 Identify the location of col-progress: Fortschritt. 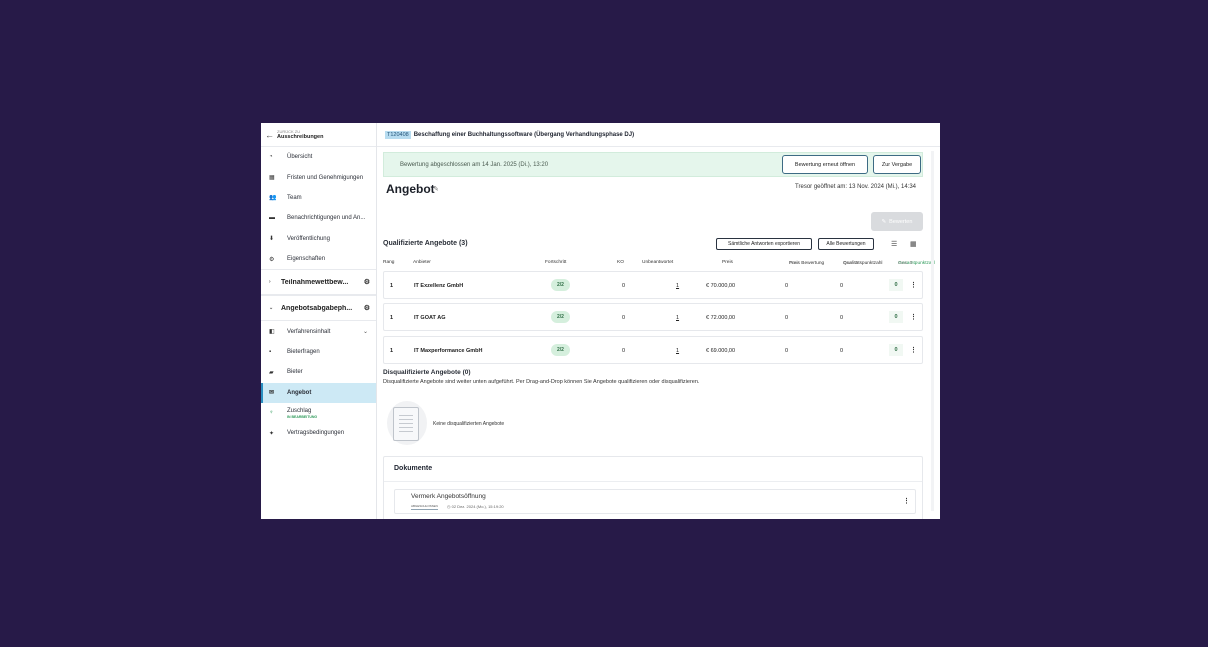
(556, 262).